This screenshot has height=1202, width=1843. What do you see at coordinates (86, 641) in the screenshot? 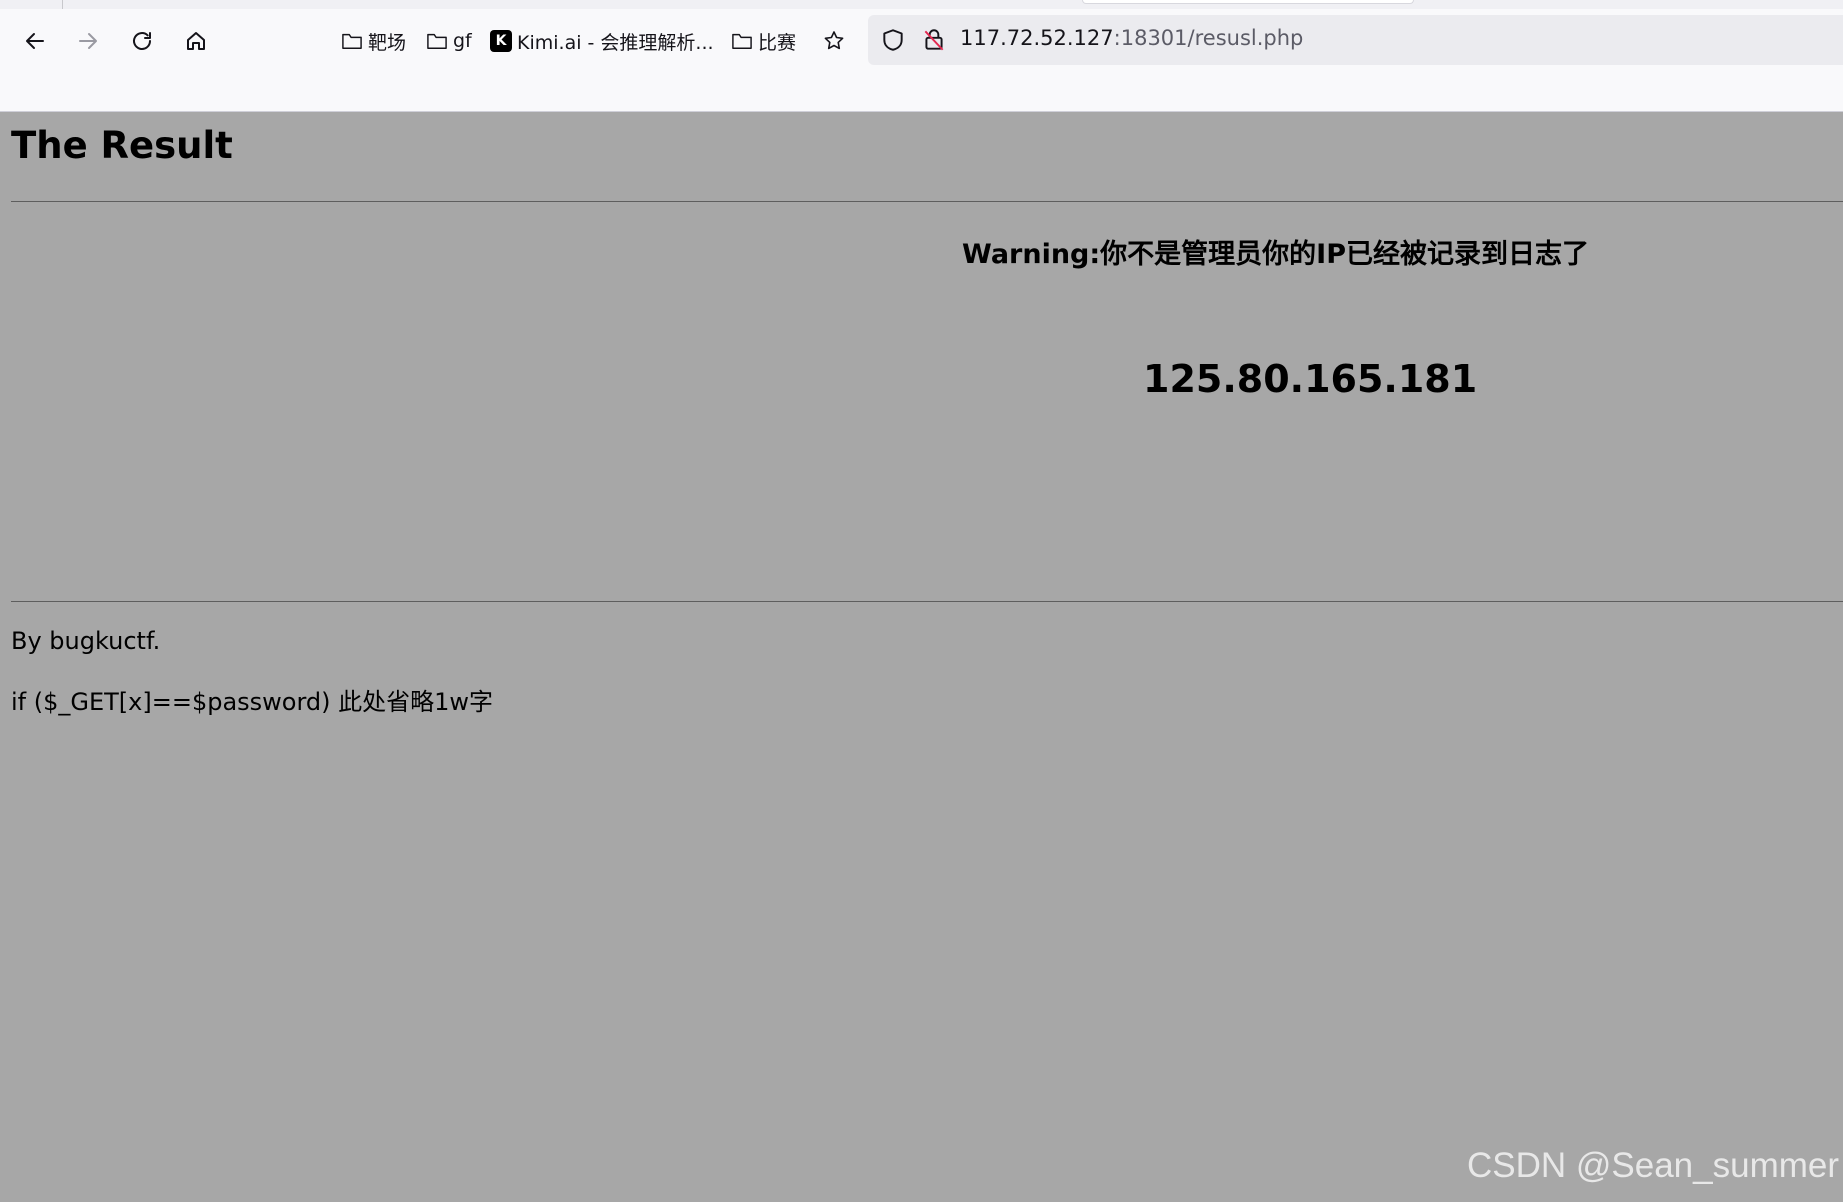
I see `author-credit: By bugkuctf.` at bounding box center [86, 641].